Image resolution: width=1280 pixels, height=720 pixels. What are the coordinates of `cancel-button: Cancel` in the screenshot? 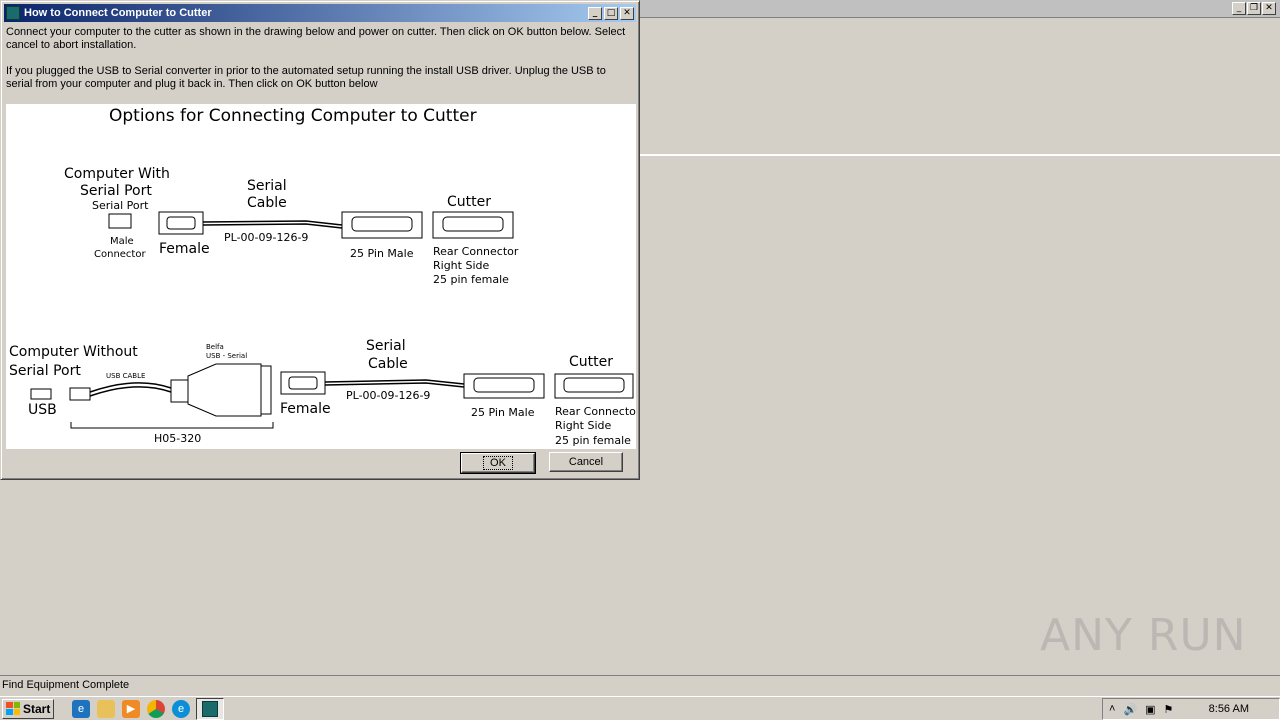 It's located at (586, 462).